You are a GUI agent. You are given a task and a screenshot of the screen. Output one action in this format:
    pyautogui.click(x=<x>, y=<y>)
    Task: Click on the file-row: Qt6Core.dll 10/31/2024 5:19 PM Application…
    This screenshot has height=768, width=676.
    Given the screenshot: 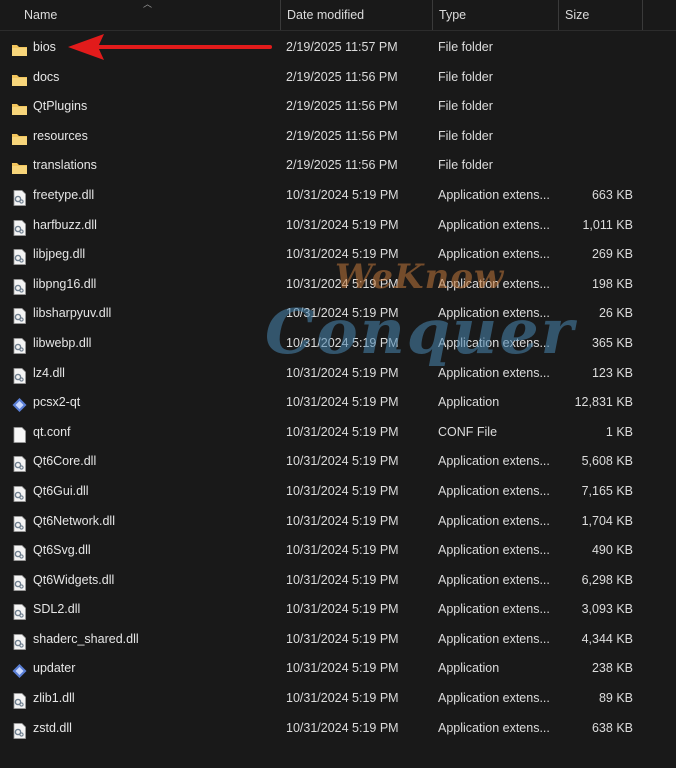 What is the action you would take?
    pyautogui.click(x=338, y=462)
    